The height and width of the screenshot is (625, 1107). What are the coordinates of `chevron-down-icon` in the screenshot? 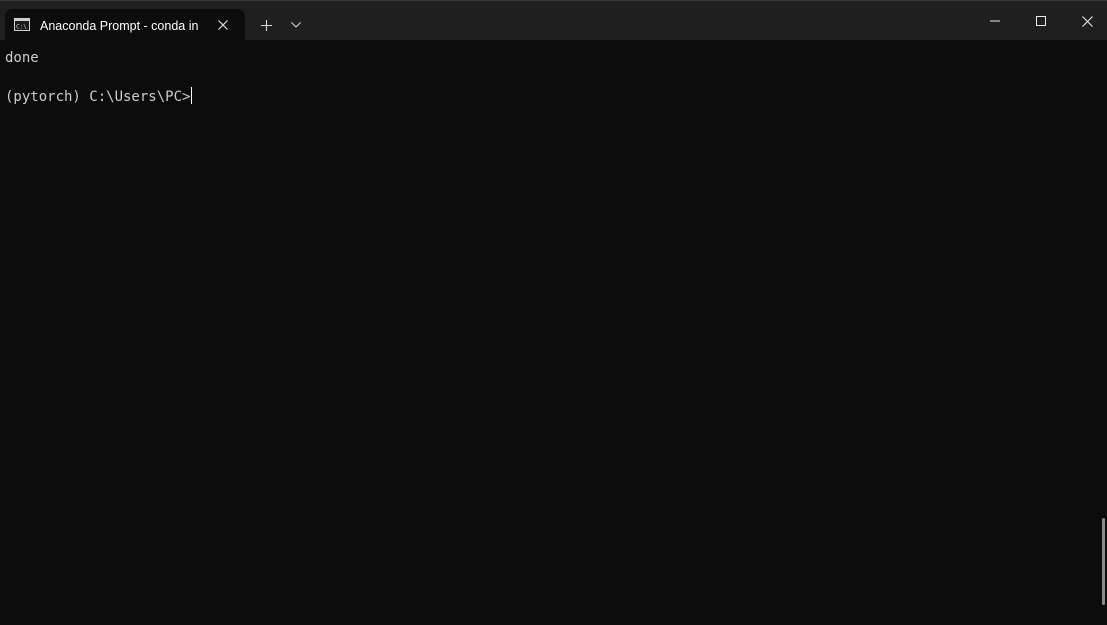 It's located at (296, 25).